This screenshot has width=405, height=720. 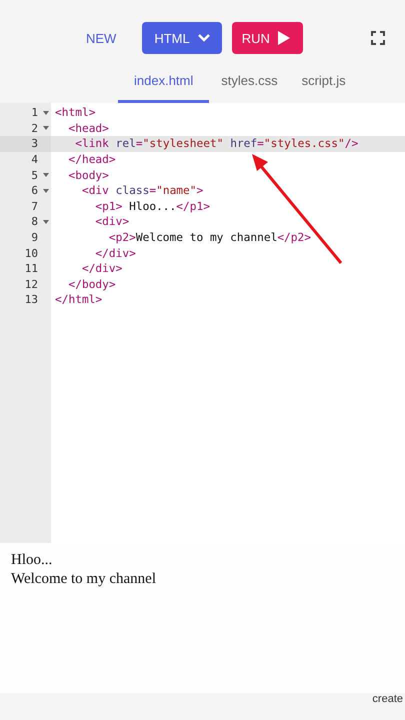 What do you see at coordinates (182, 38) in the screenshot?
I see `language-dropdown: HTML` at bounding box center [182, 38].